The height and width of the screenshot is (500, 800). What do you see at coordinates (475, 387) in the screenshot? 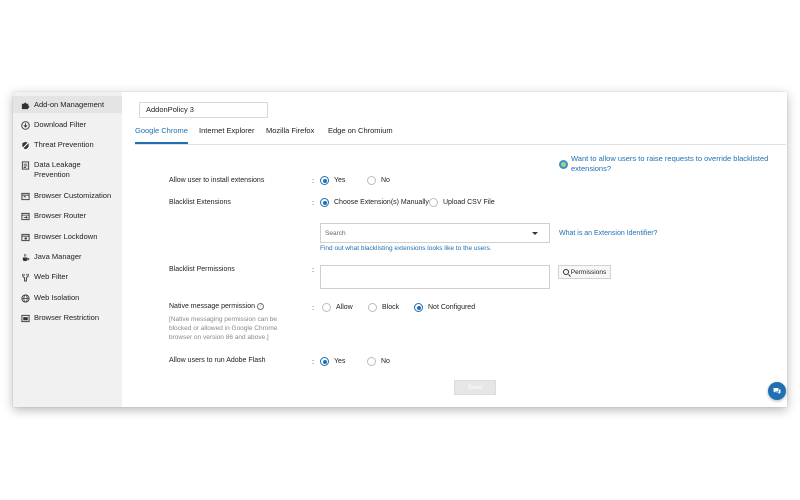
I see `save-button: Save` at bounding box center [475, 387].